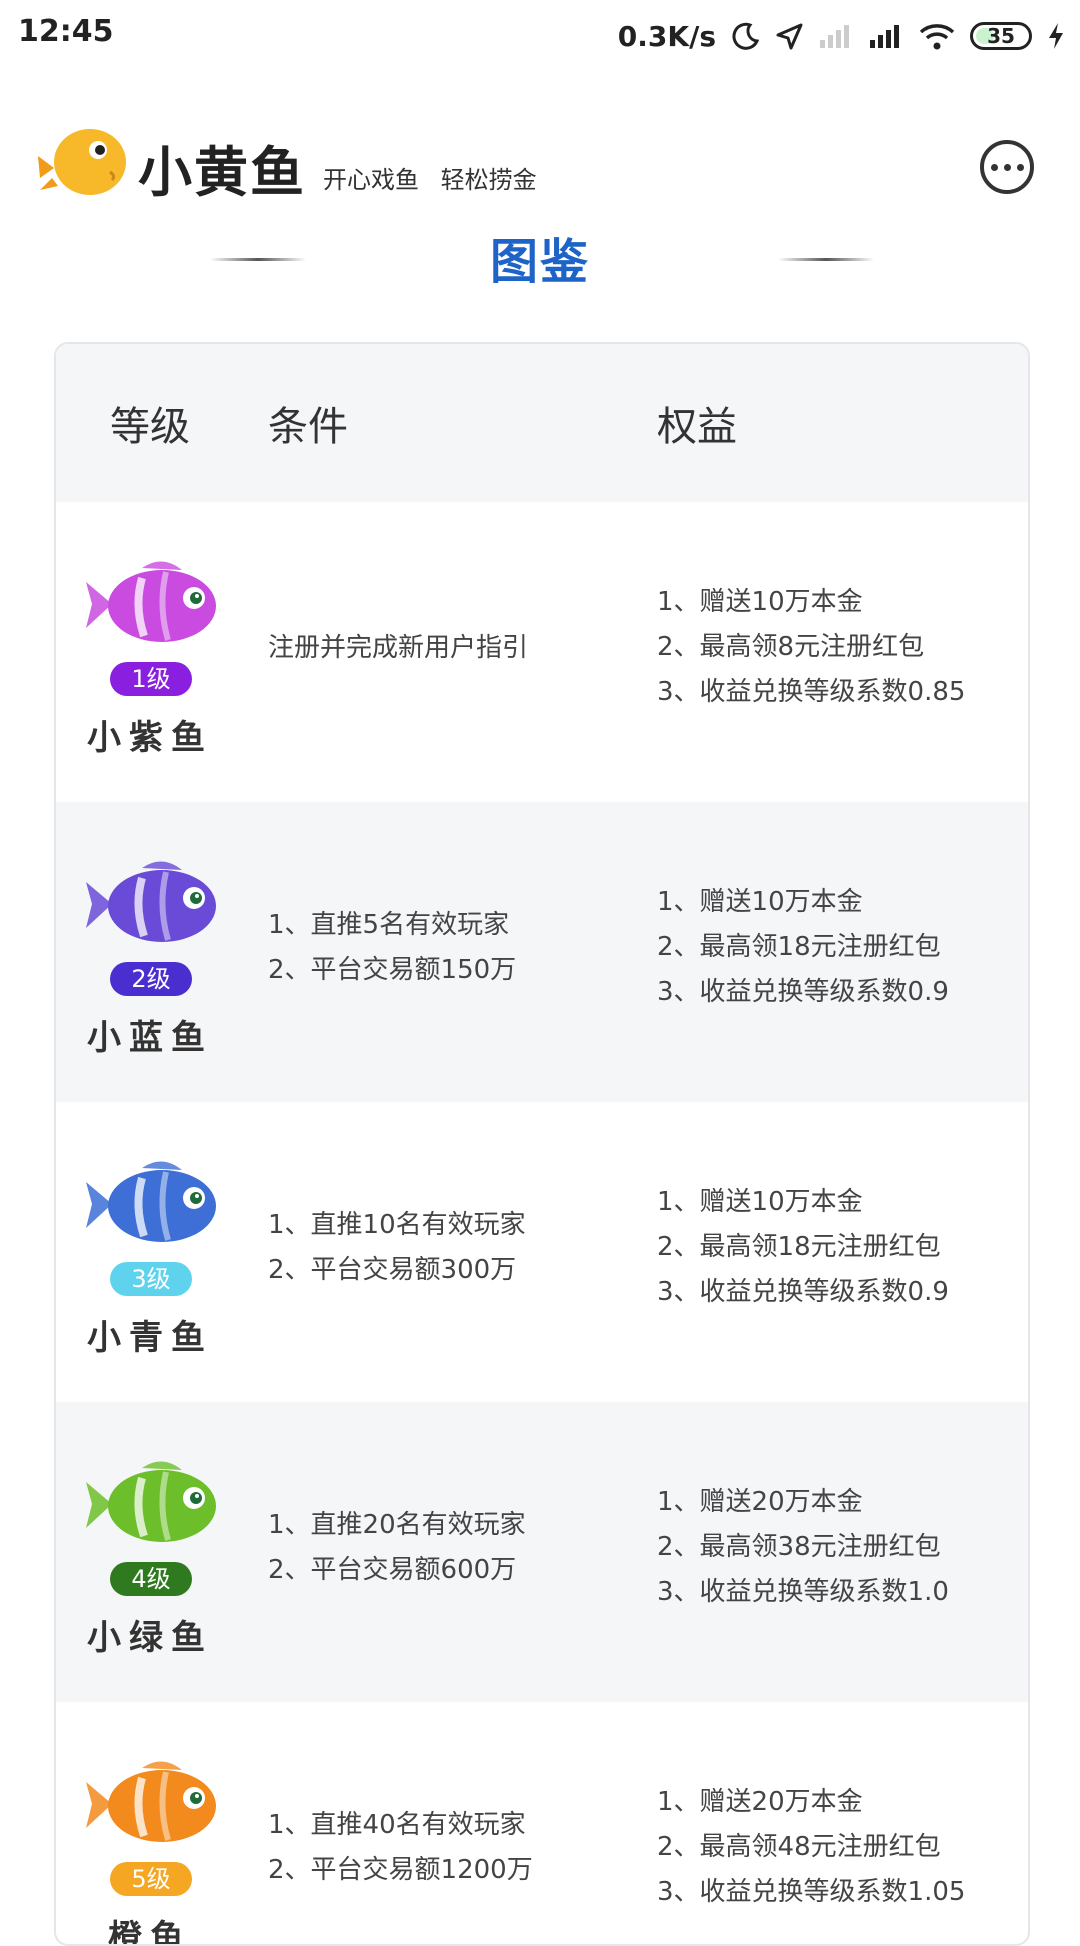 The height and width of the screenshot is (1946, 1080). I want to click on more-options-button, so click(1007, 167).